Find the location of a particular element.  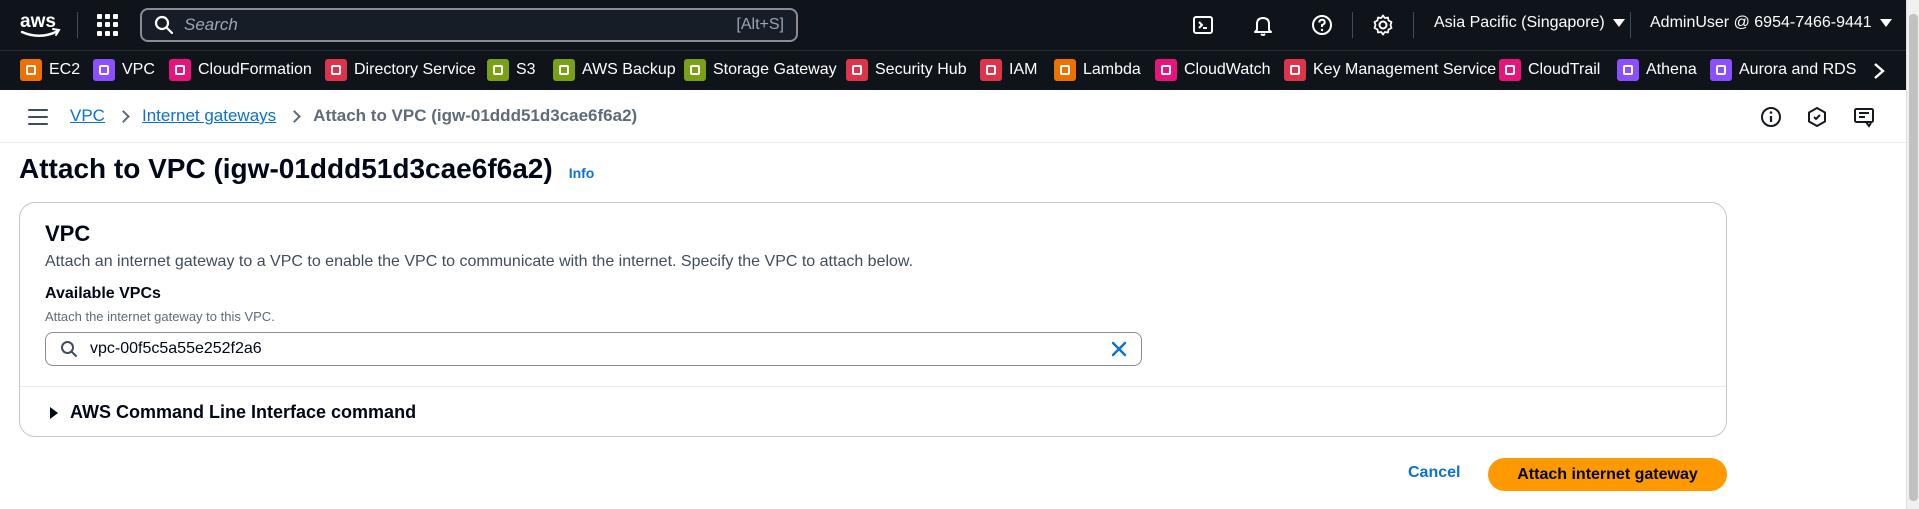

cli-command-expander: AWS Command Line Interface command is located at coordinates (233, 412).